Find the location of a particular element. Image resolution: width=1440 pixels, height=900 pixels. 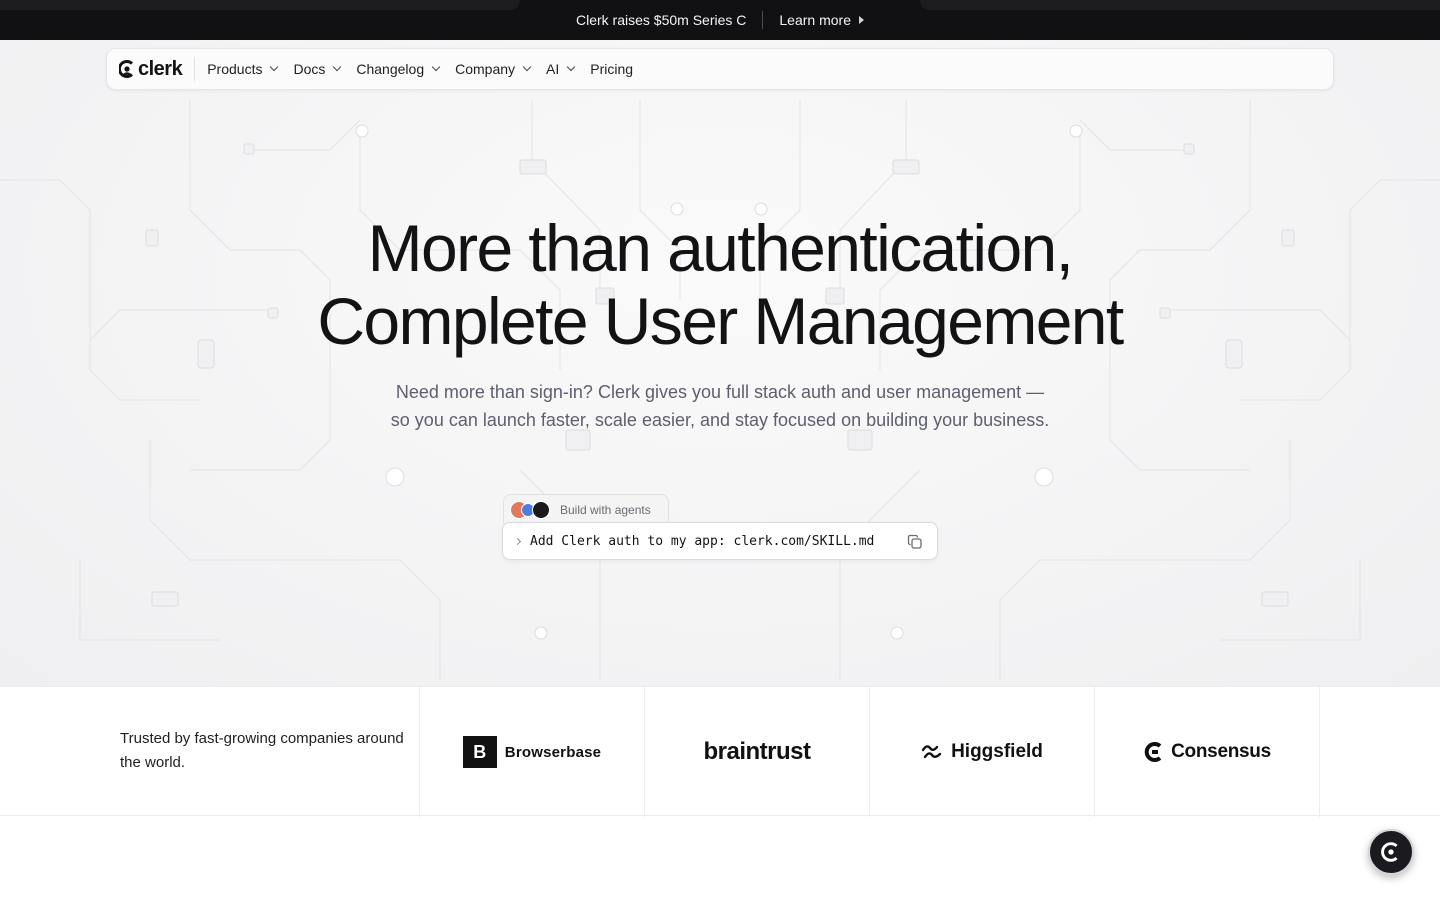

nav-item-label: Changelog is located at coordinates (390, 69).